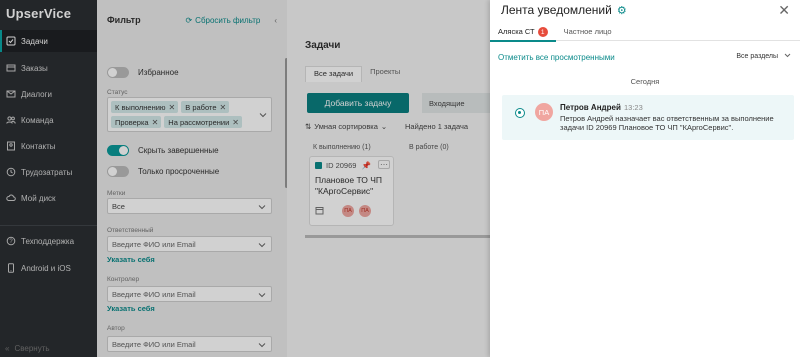  I want to click on sections-select: Все разделы, so click(763, 56).